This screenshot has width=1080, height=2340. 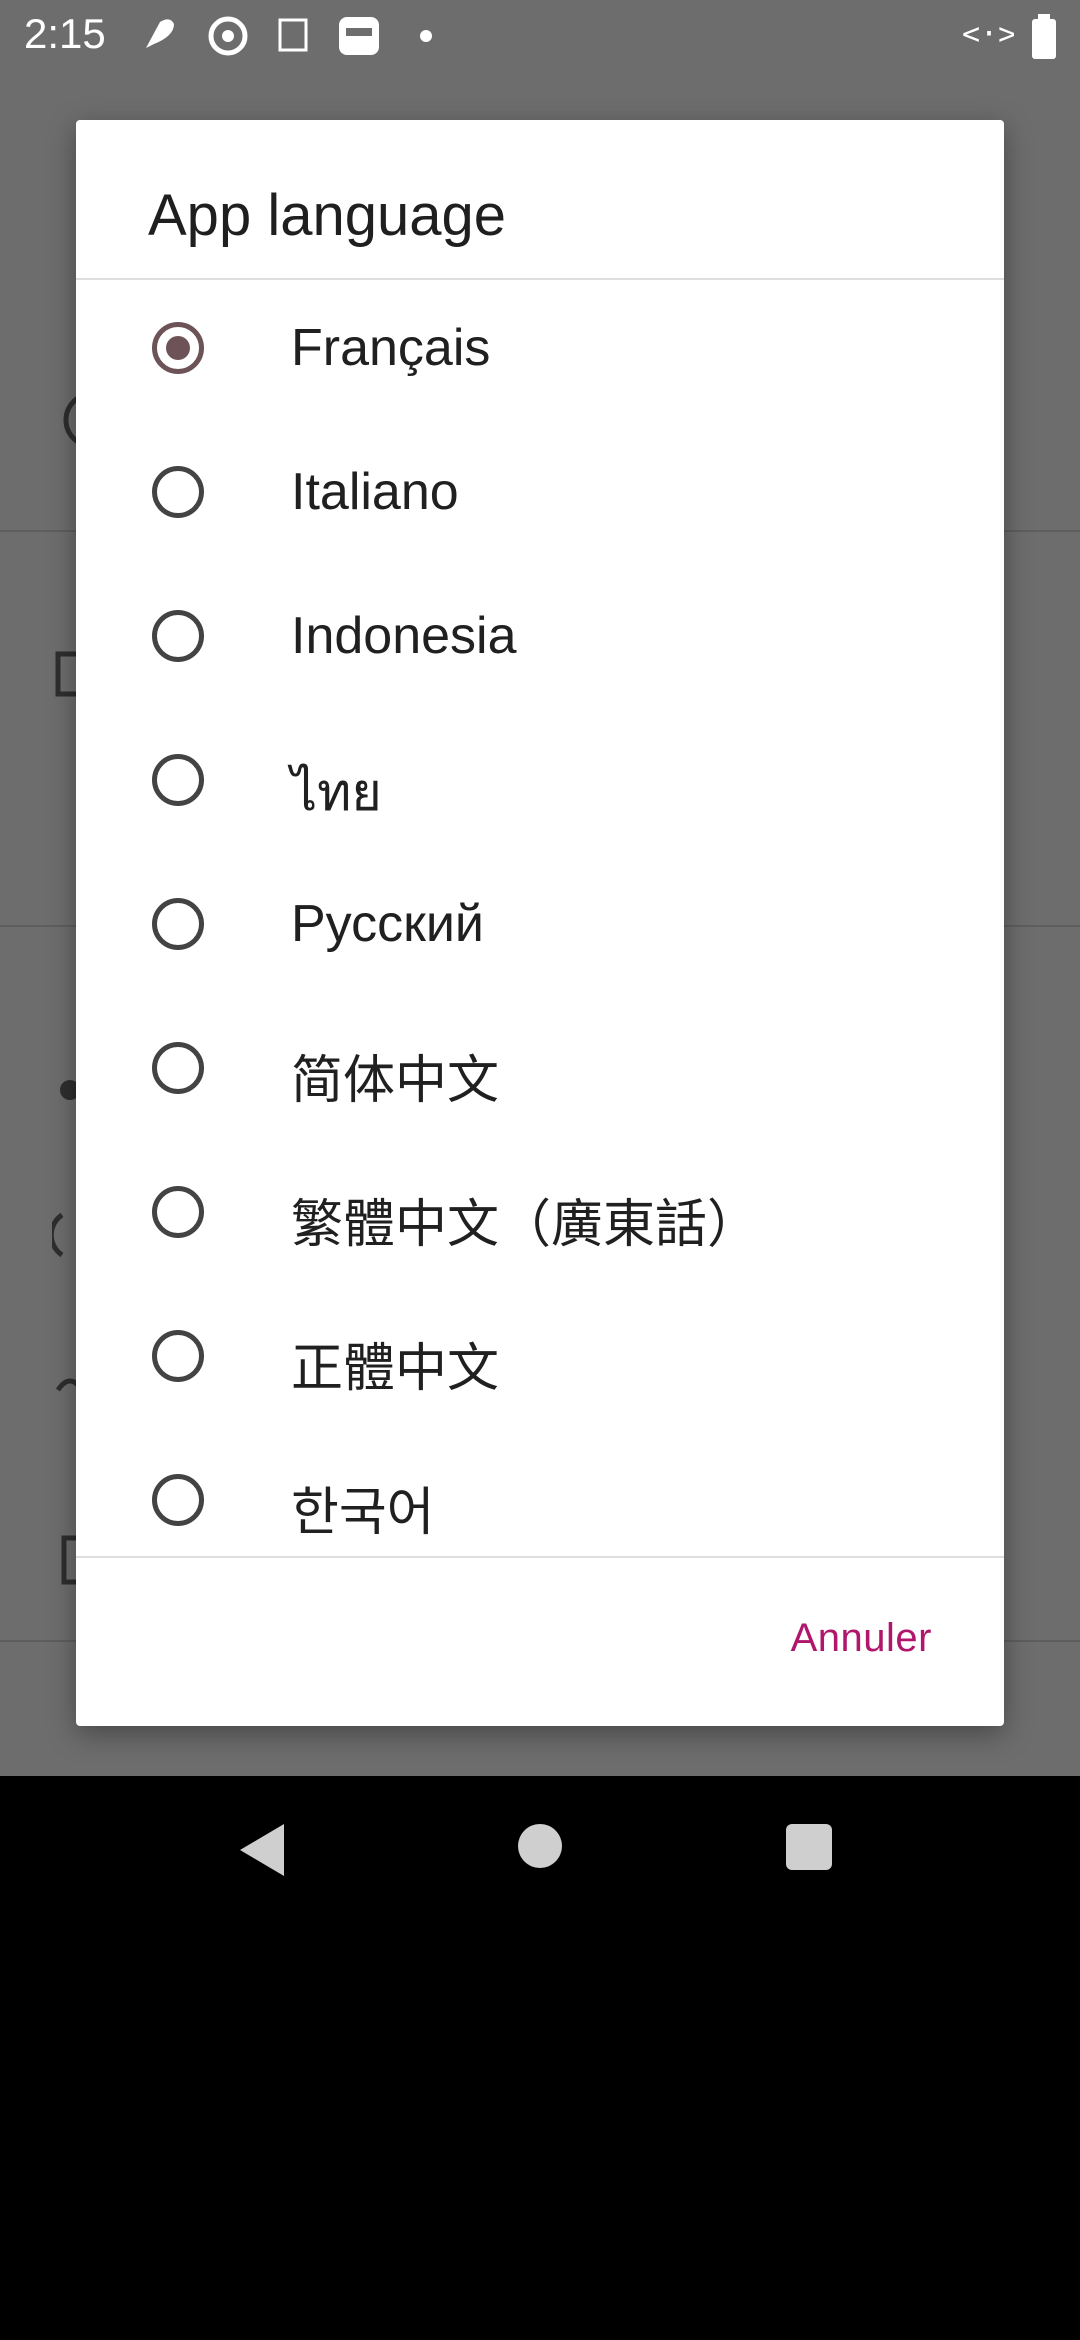 I want to click on language-option-label: 繁體中文（廣東話）, so click(x=525, y=1225).